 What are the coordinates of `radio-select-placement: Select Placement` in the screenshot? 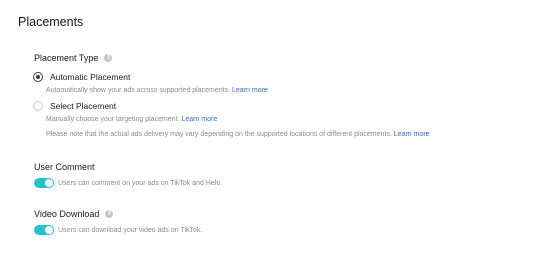 It's located at (74, 106).